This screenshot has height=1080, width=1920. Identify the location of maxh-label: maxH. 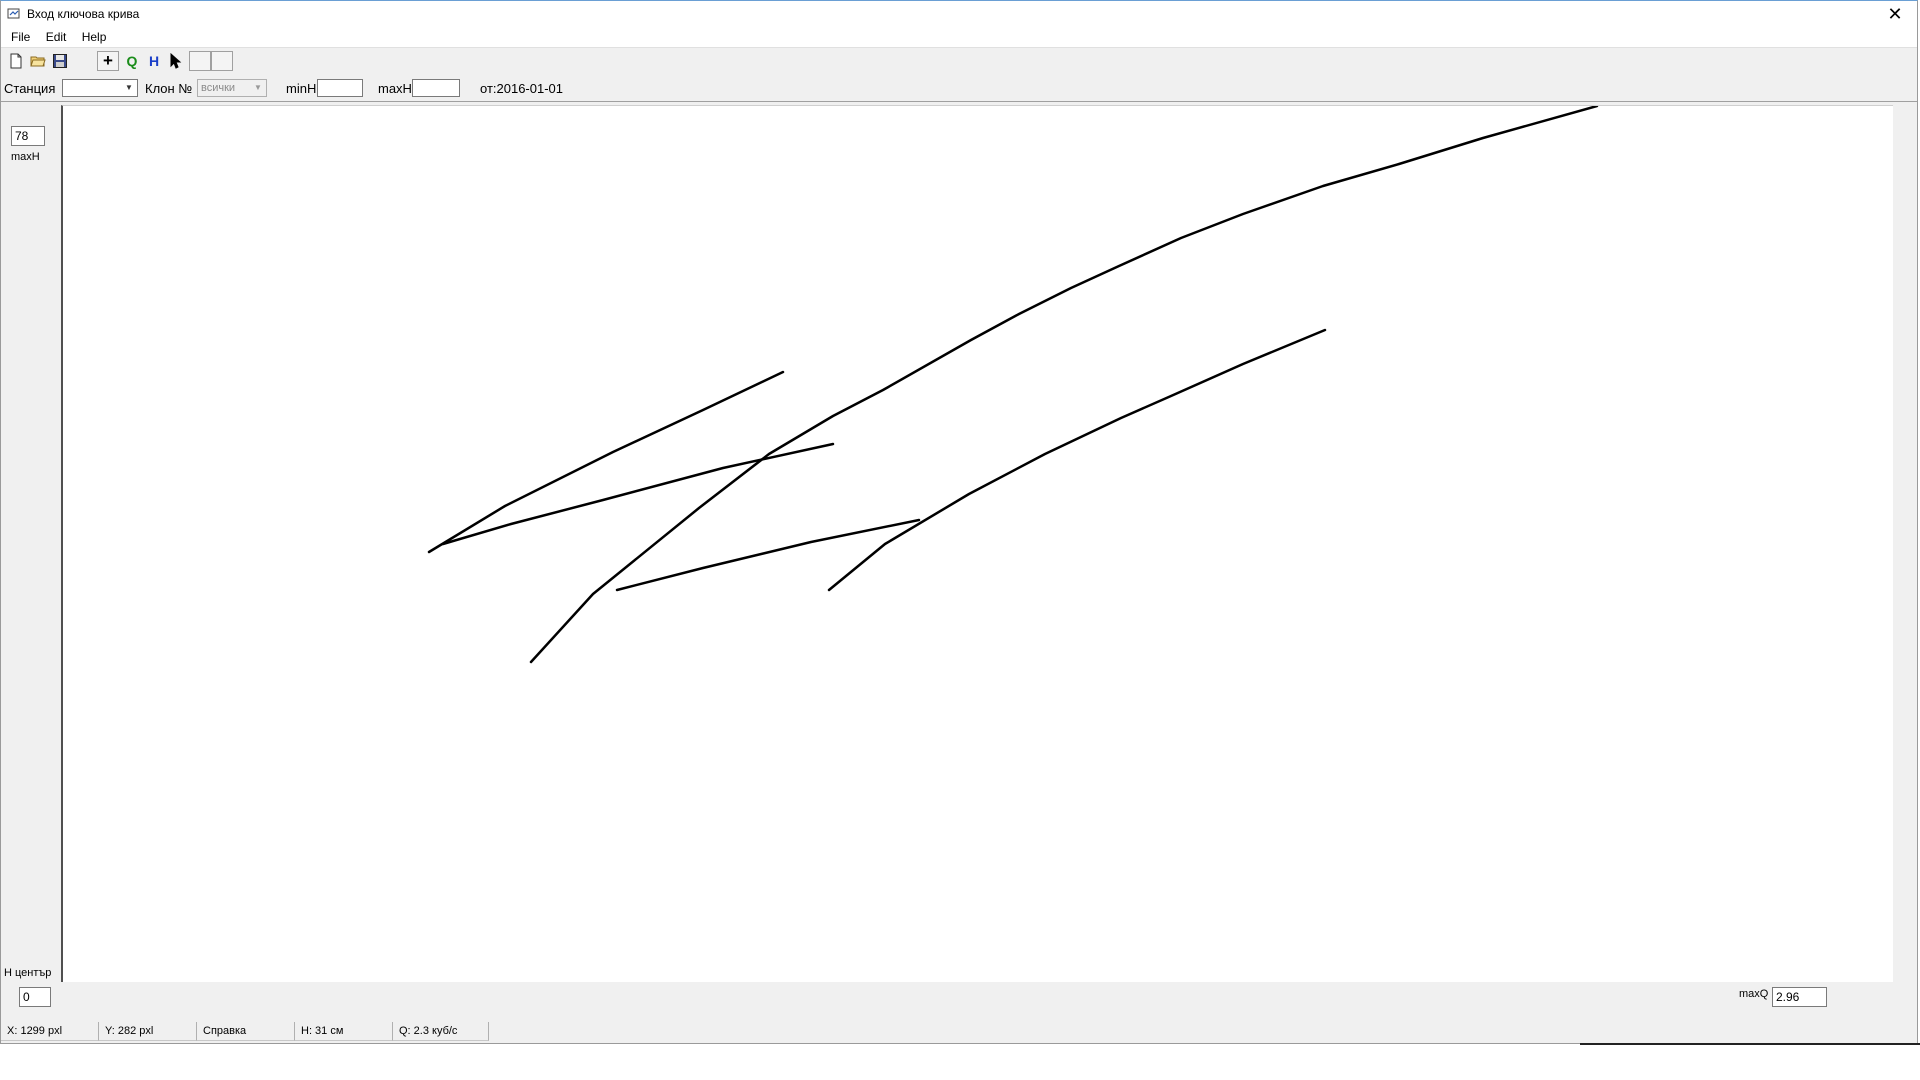
(395, 88).